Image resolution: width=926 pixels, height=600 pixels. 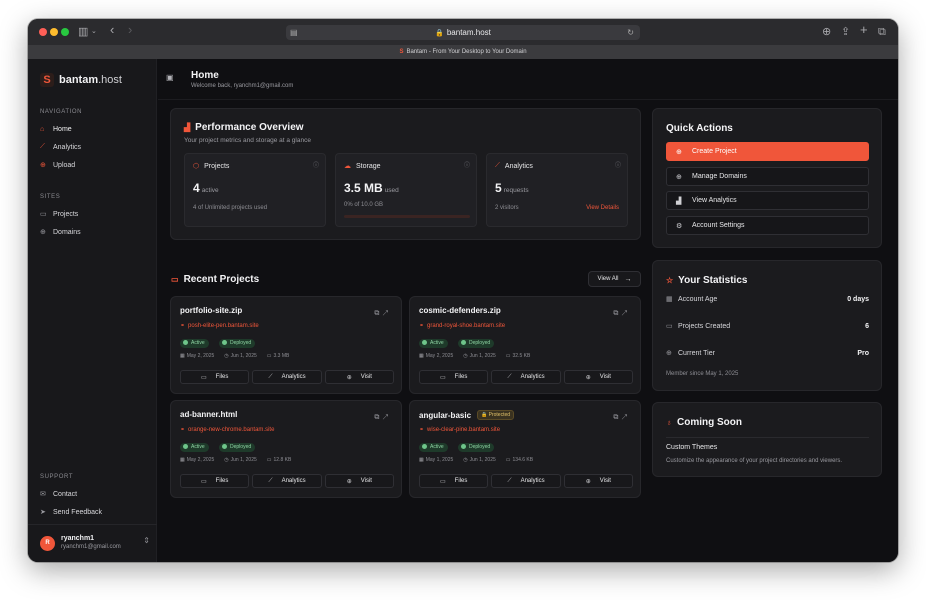 I want to click on metric-storage-label: Storage, so click(x=368, y=166).